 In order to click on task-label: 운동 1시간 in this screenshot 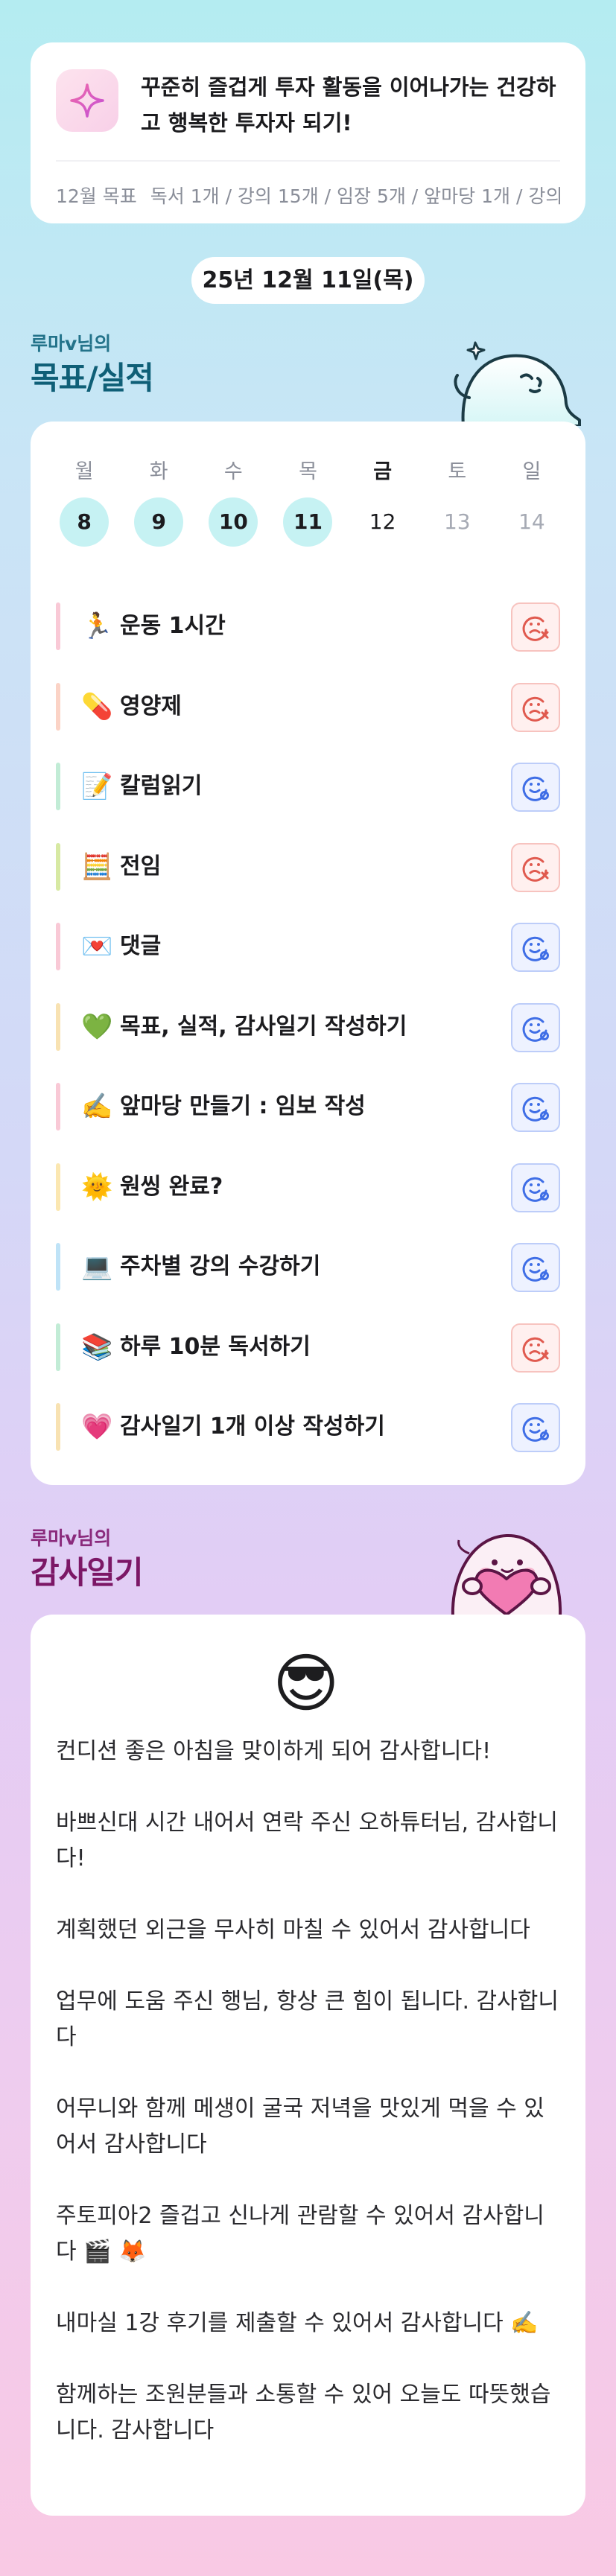, I will do `click(173, 626)`.